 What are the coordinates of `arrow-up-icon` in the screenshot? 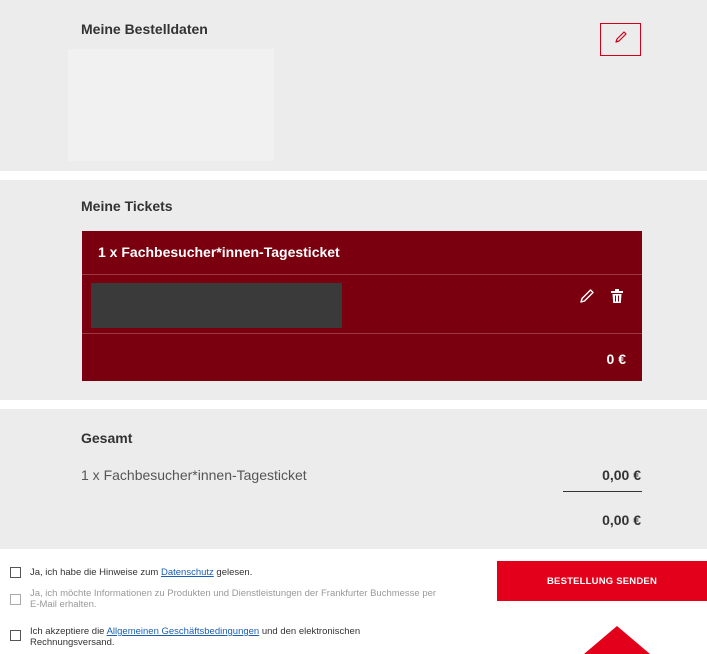 It's located at (617, 640).